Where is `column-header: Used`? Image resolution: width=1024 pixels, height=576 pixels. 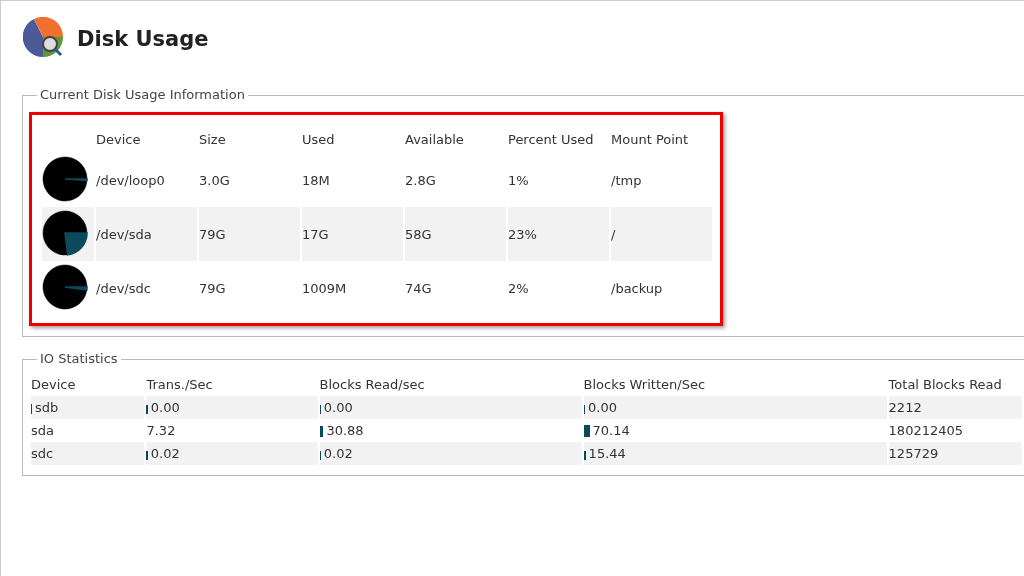 column-header: Used is located at coordinates (319, 139).